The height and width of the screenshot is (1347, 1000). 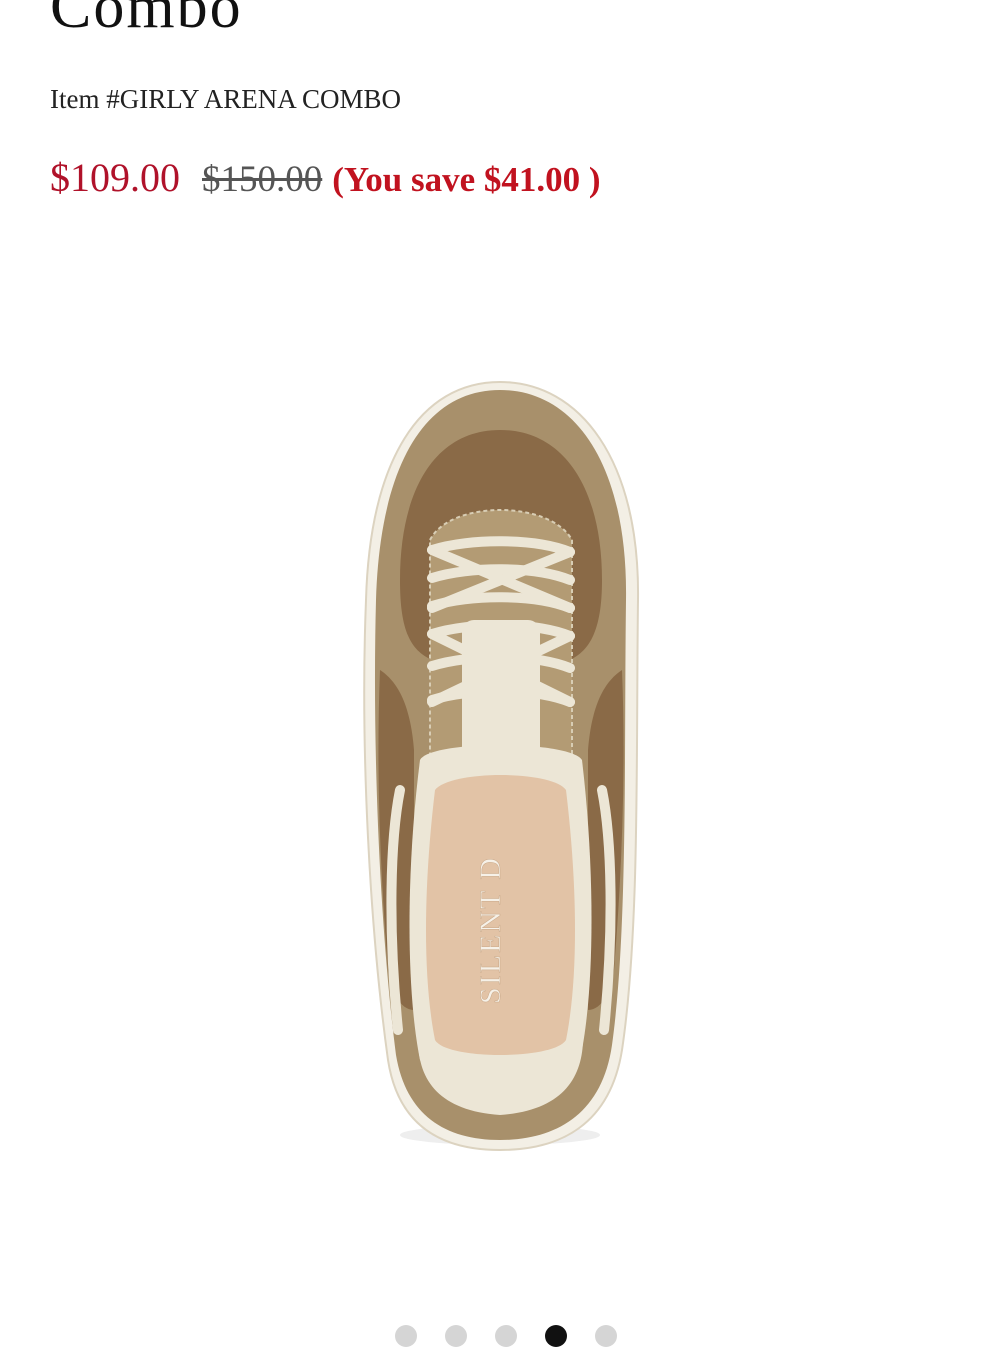 I want to click on original-price: $150.00, so click(x=262, y=179).